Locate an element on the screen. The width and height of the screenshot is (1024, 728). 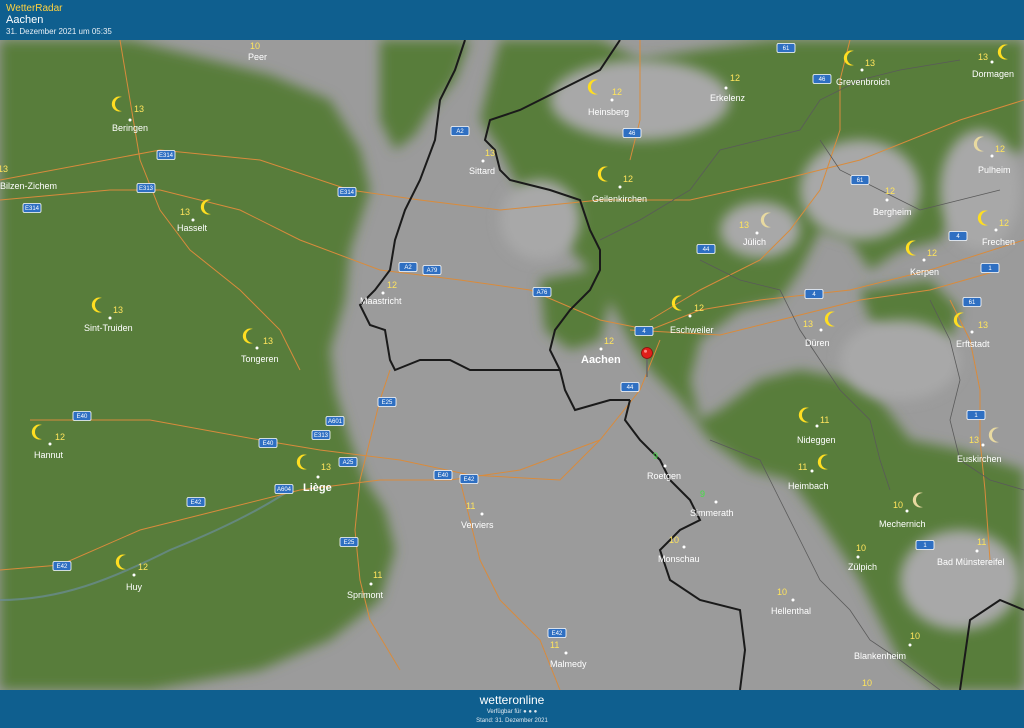
road-badge: 61 is located at coordinates (786, 48).